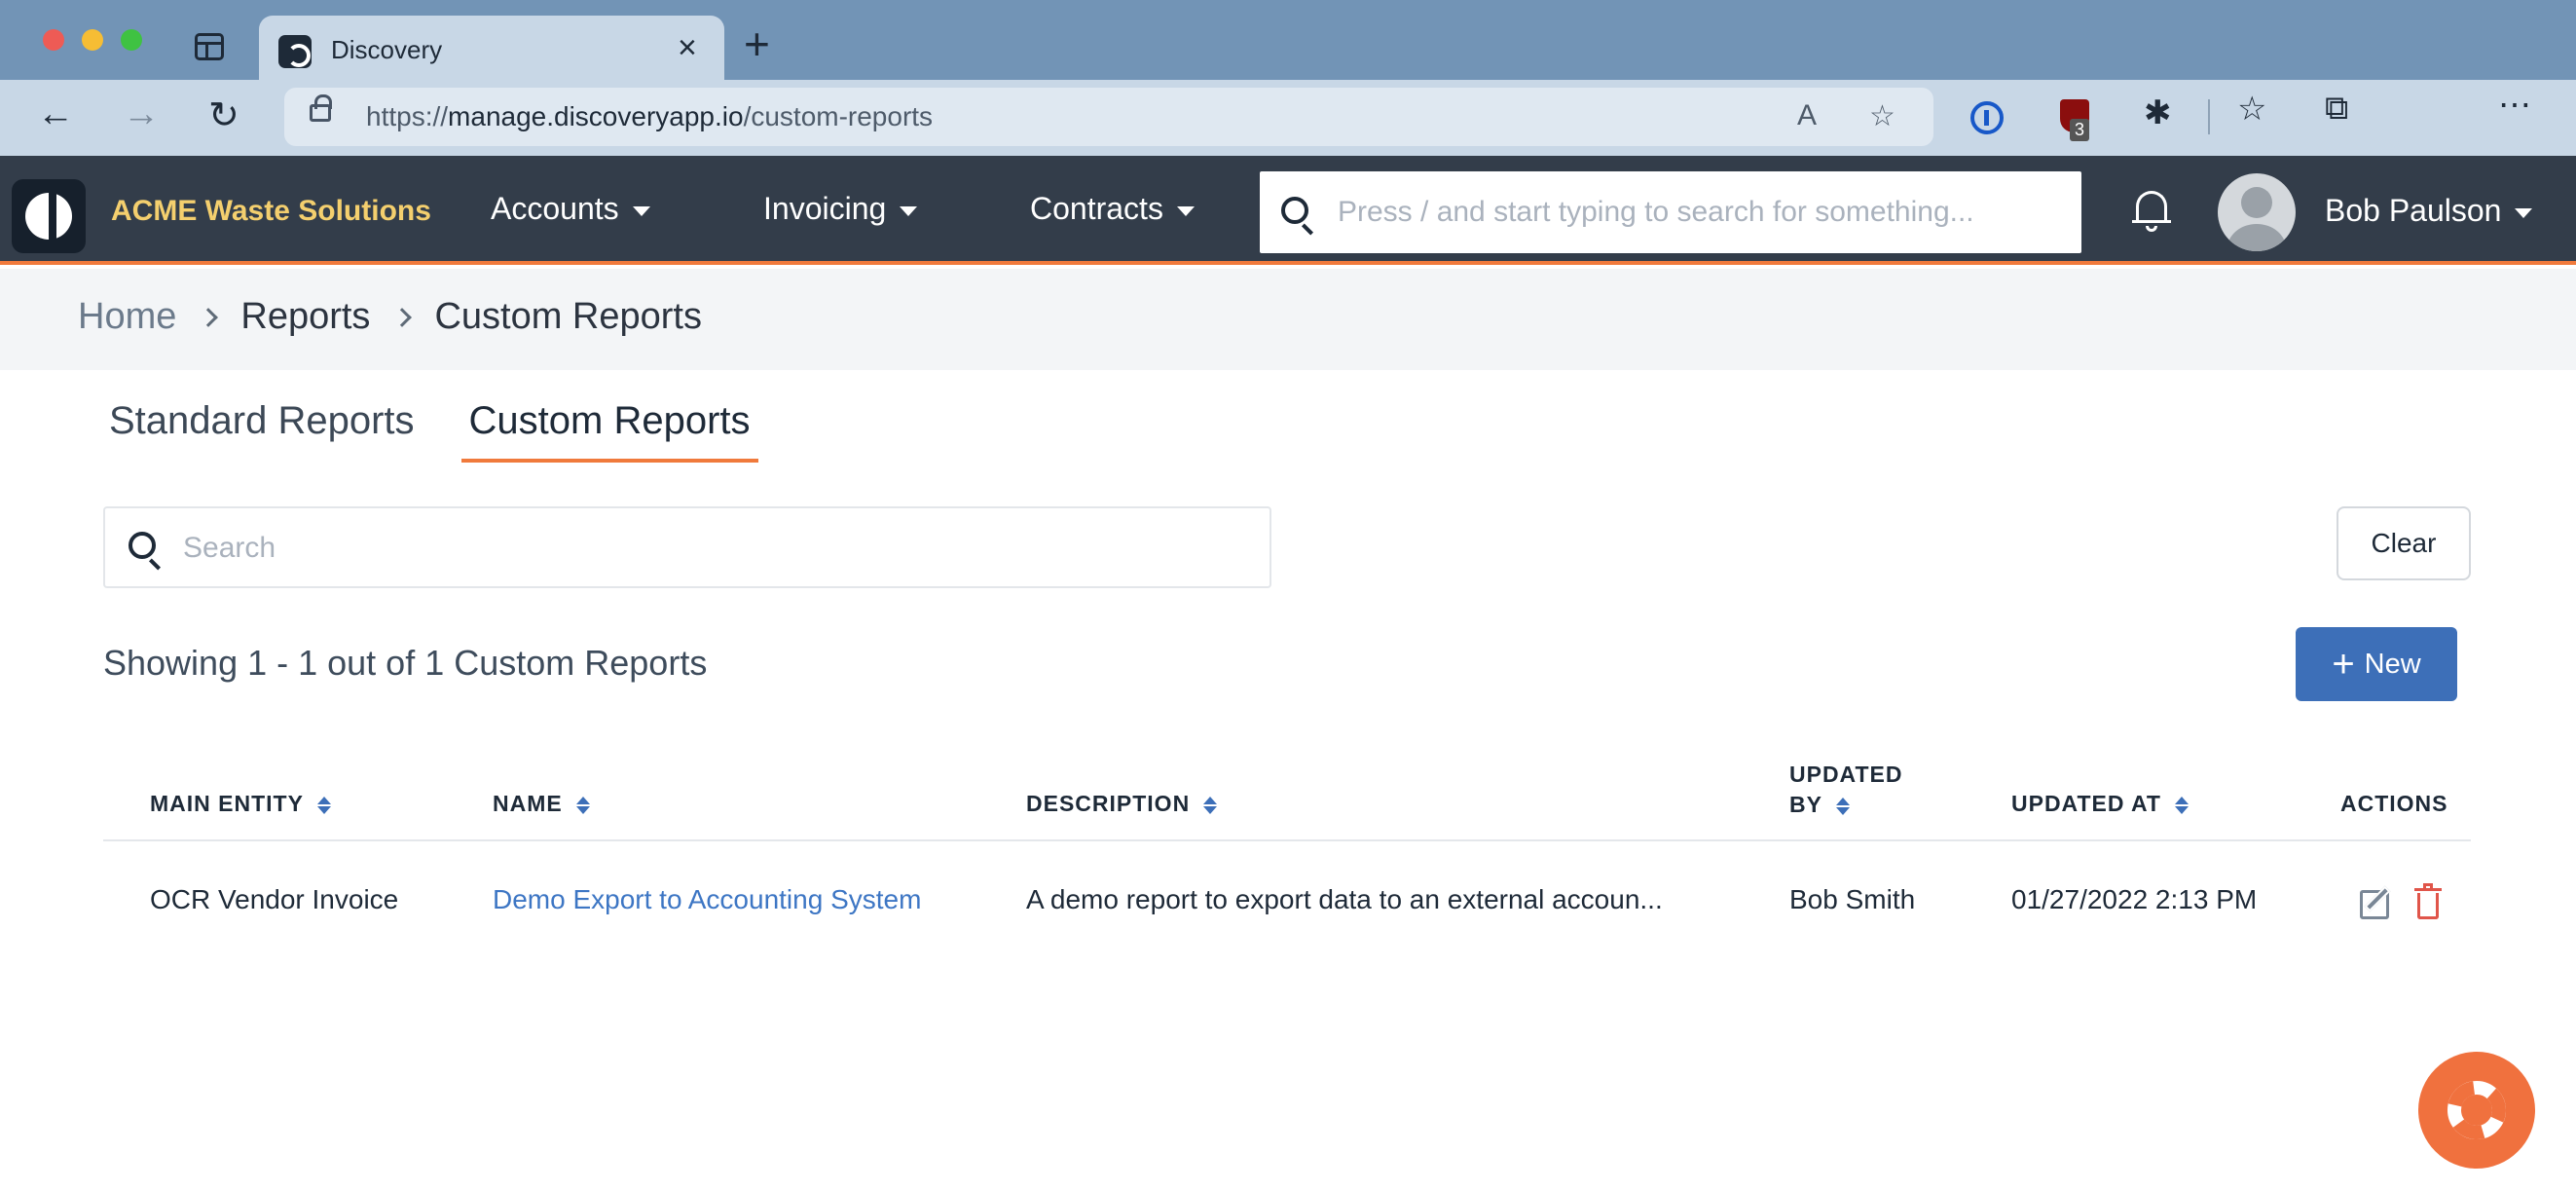 The width and height of the screenshot is (2576, 1190). I want to click on sidebar-icon, so click(209, 46).